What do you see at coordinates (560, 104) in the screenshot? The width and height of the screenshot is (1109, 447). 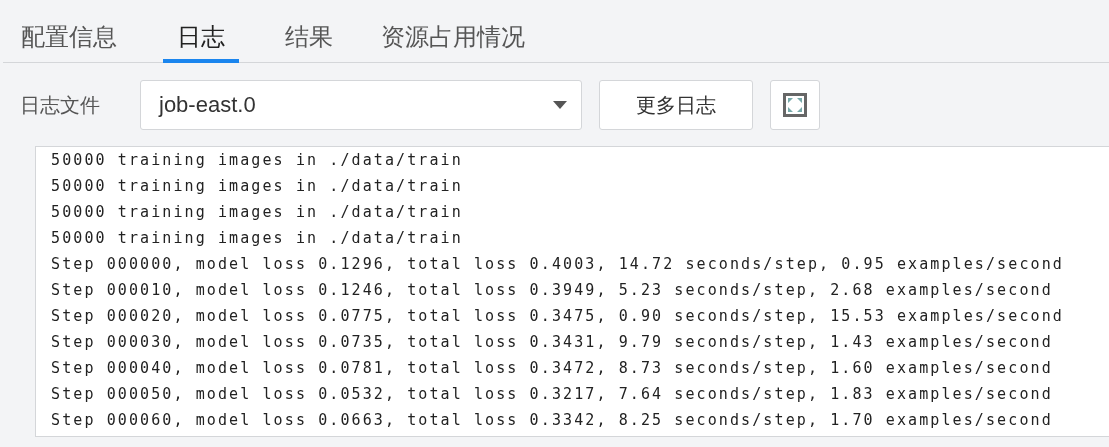 I see `caret-icon` at bounding box center [560, 104].